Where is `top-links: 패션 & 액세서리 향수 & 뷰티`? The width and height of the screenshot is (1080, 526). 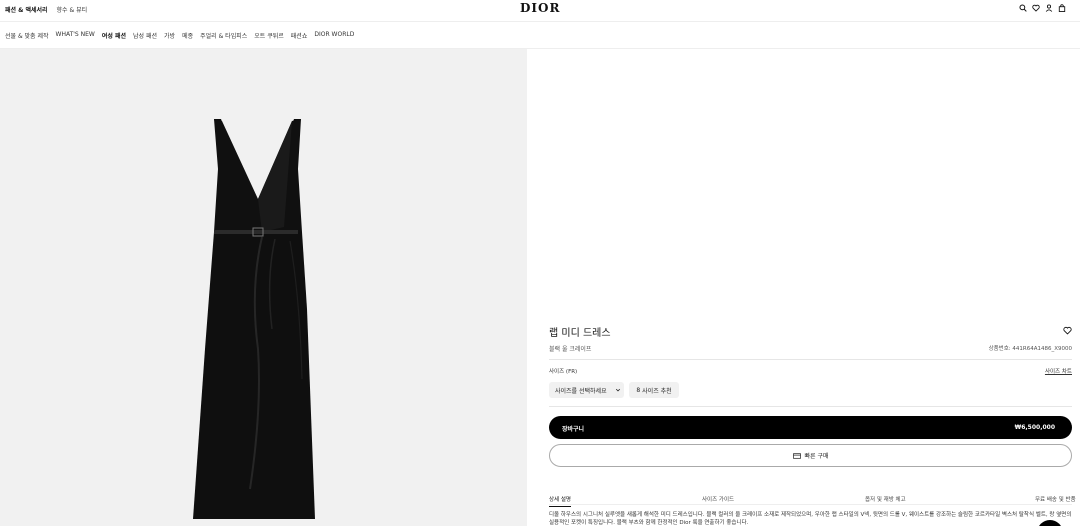 top-links: 패션 & 액세서리 향수 & 뷰티 is located at coordinates (46, 9).